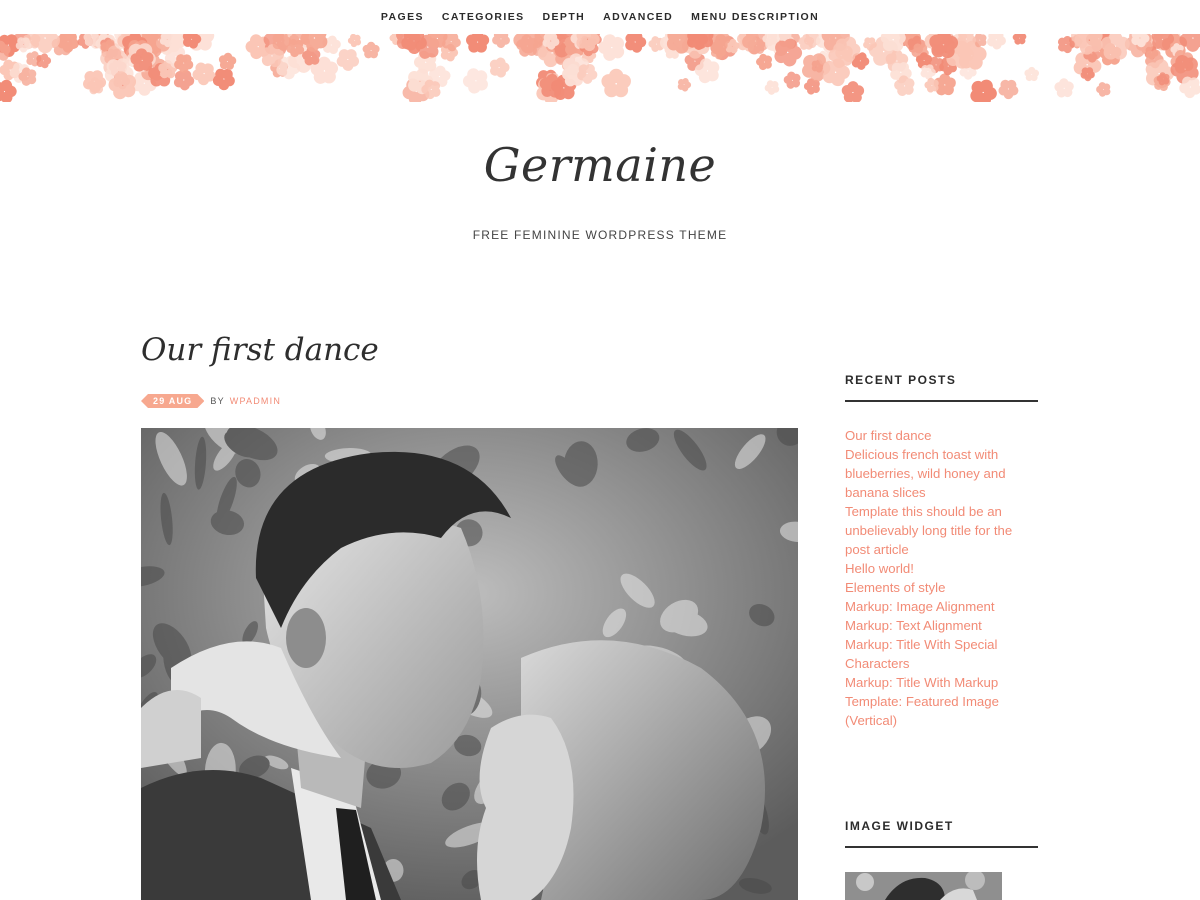 The image size is (1200, 900). What do you see at coordinates (600, 235) in the screenshot?
I see `site-tagline: FREE FEMININE WORDPRESS THEME` at bounding box center [600, 235].